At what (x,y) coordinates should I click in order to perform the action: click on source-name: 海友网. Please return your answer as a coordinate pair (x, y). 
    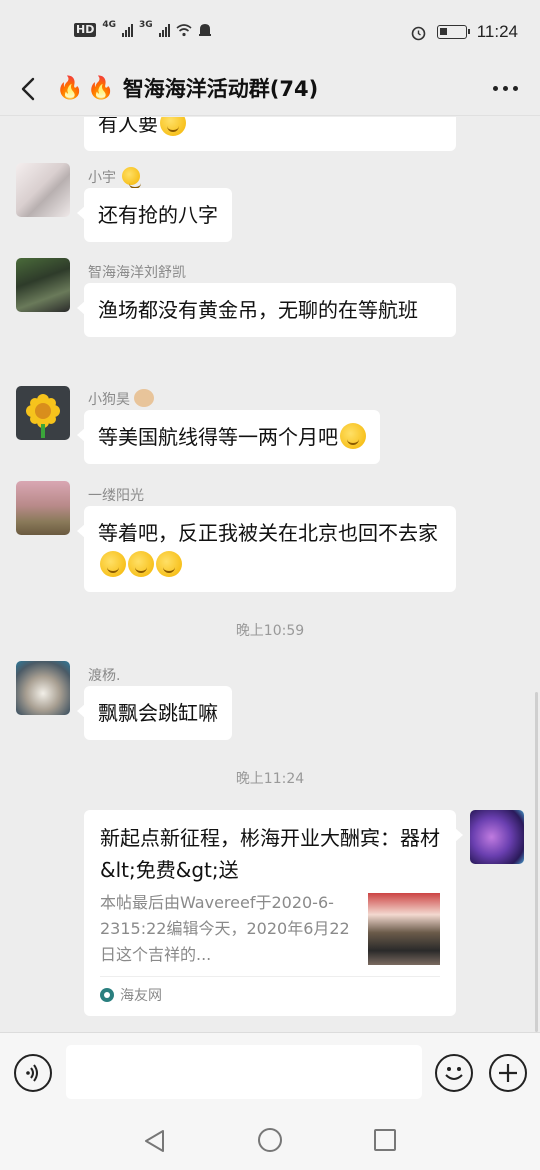
    Looking at the image, I should click on (141, 996).